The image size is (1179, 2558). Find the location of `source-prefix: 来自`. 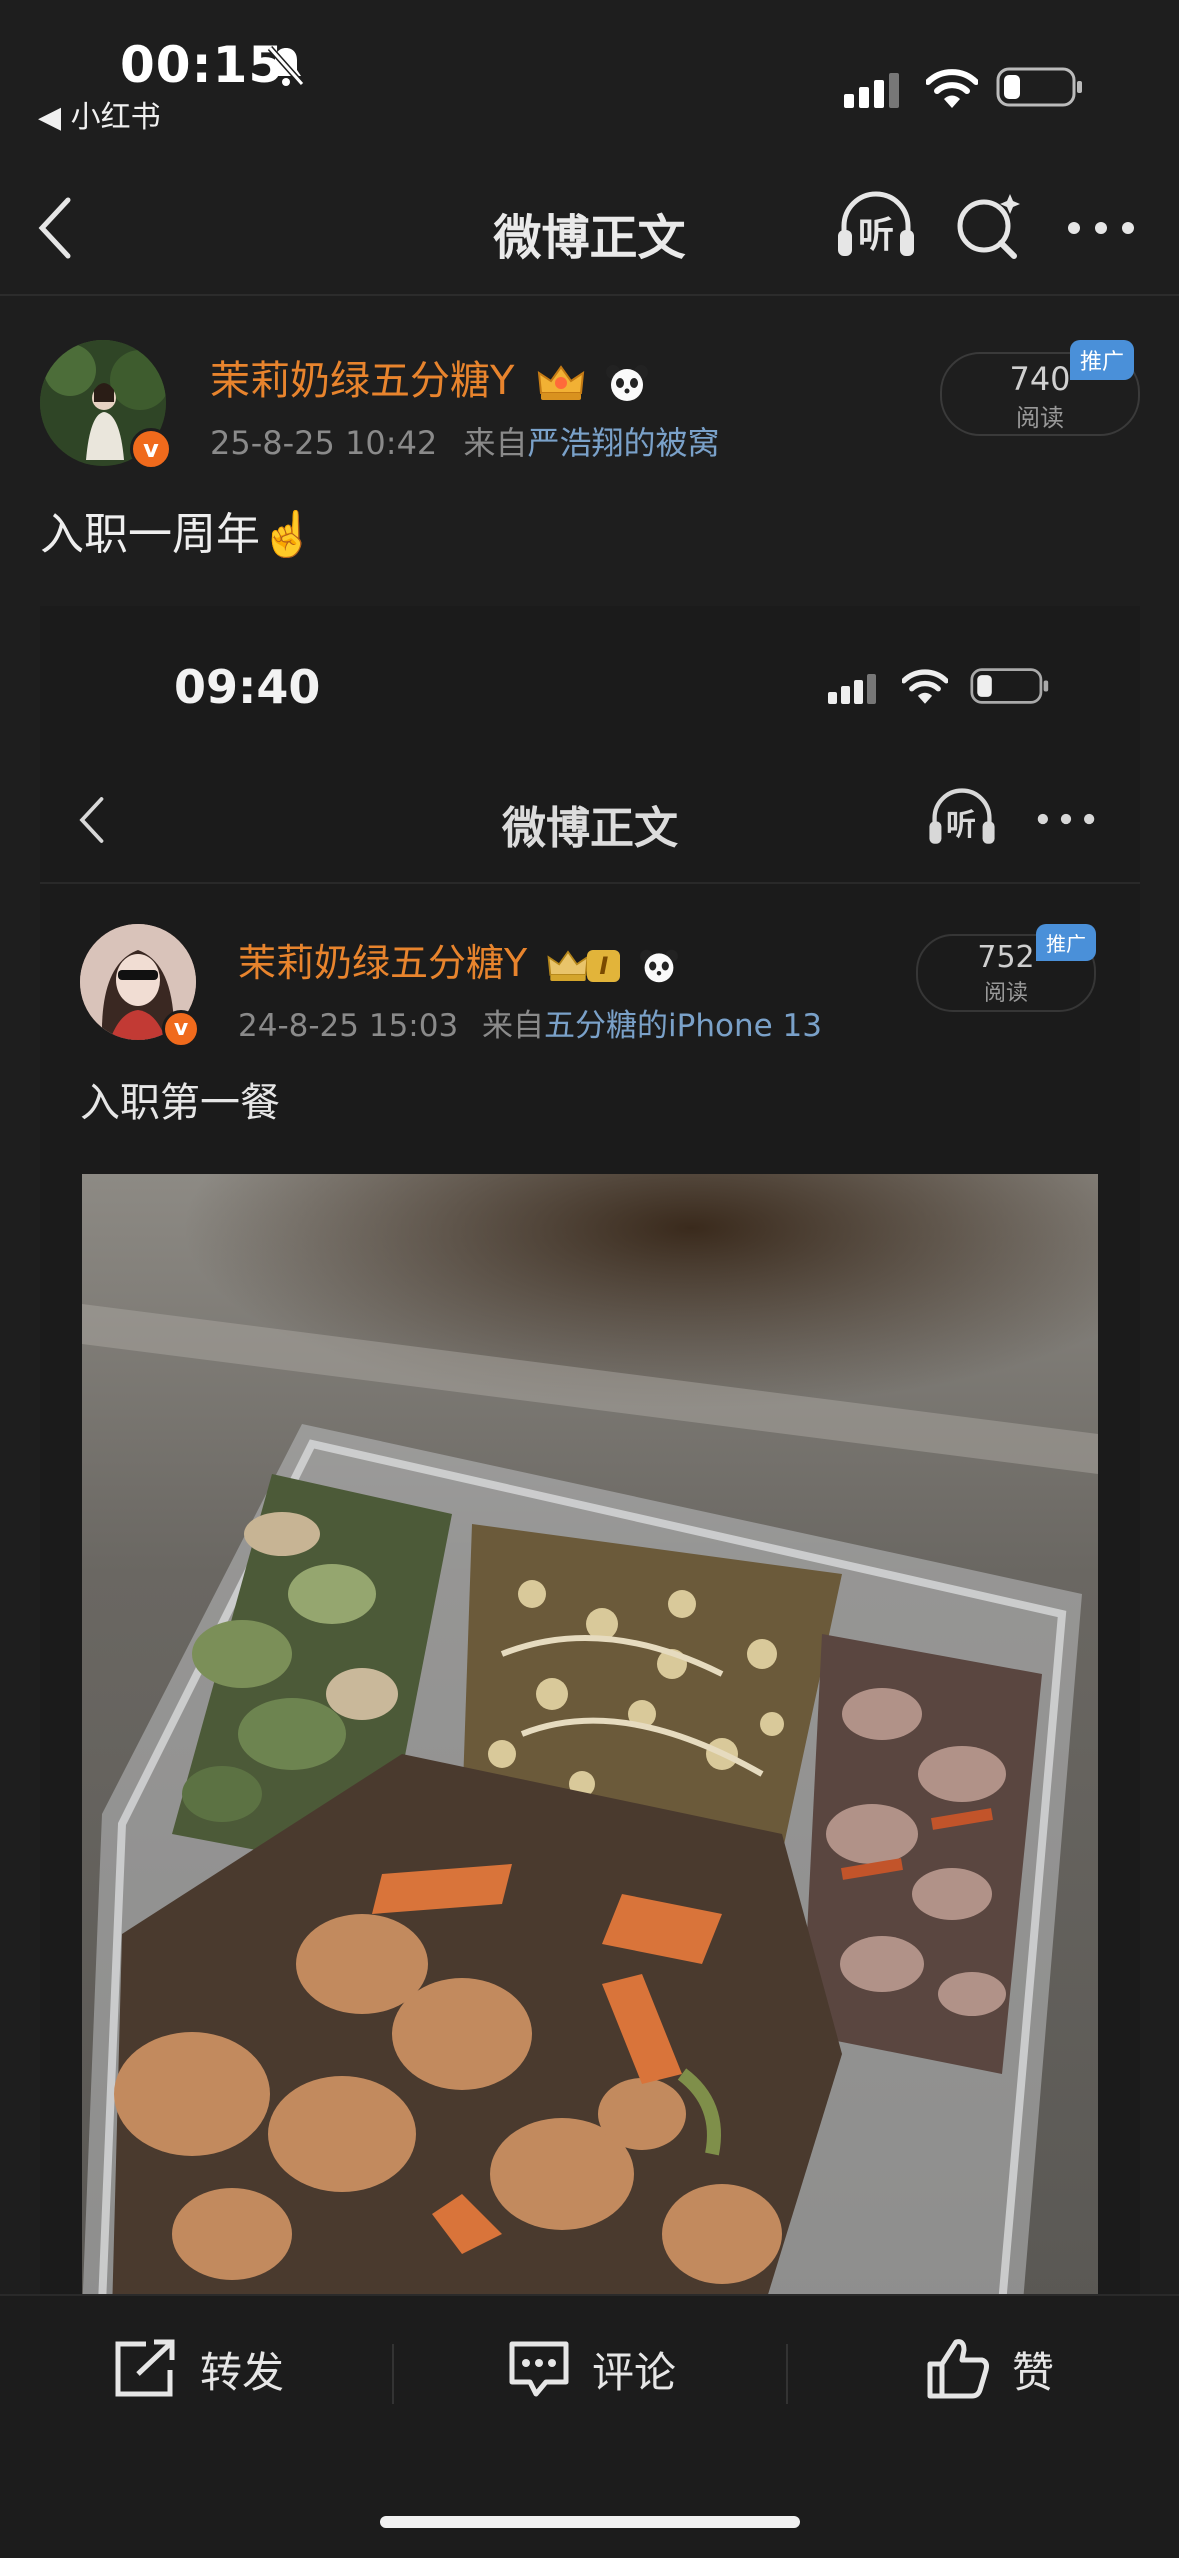

source-prefix: 来自 is located at coordinates (495, 443).